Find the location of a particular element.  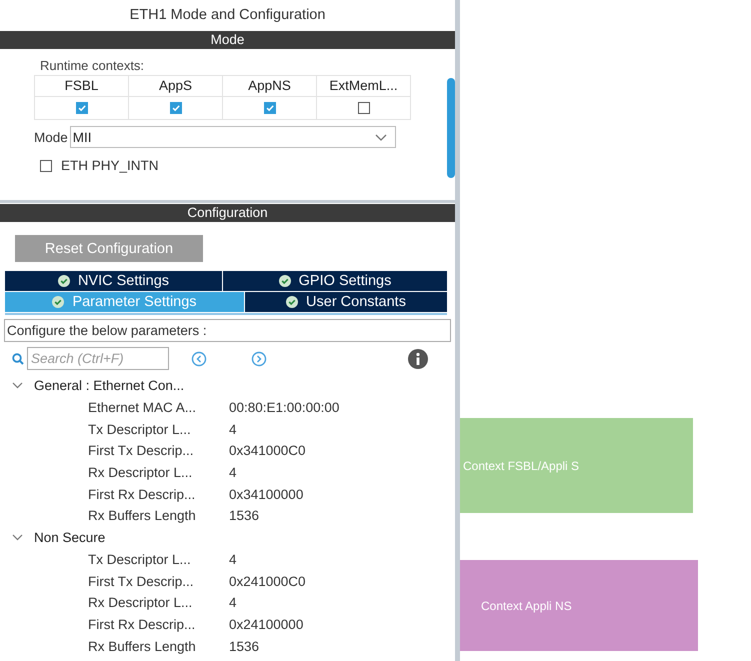

panel-title: ETH1 Mode and Configuration is located at coordinates (227, 15).